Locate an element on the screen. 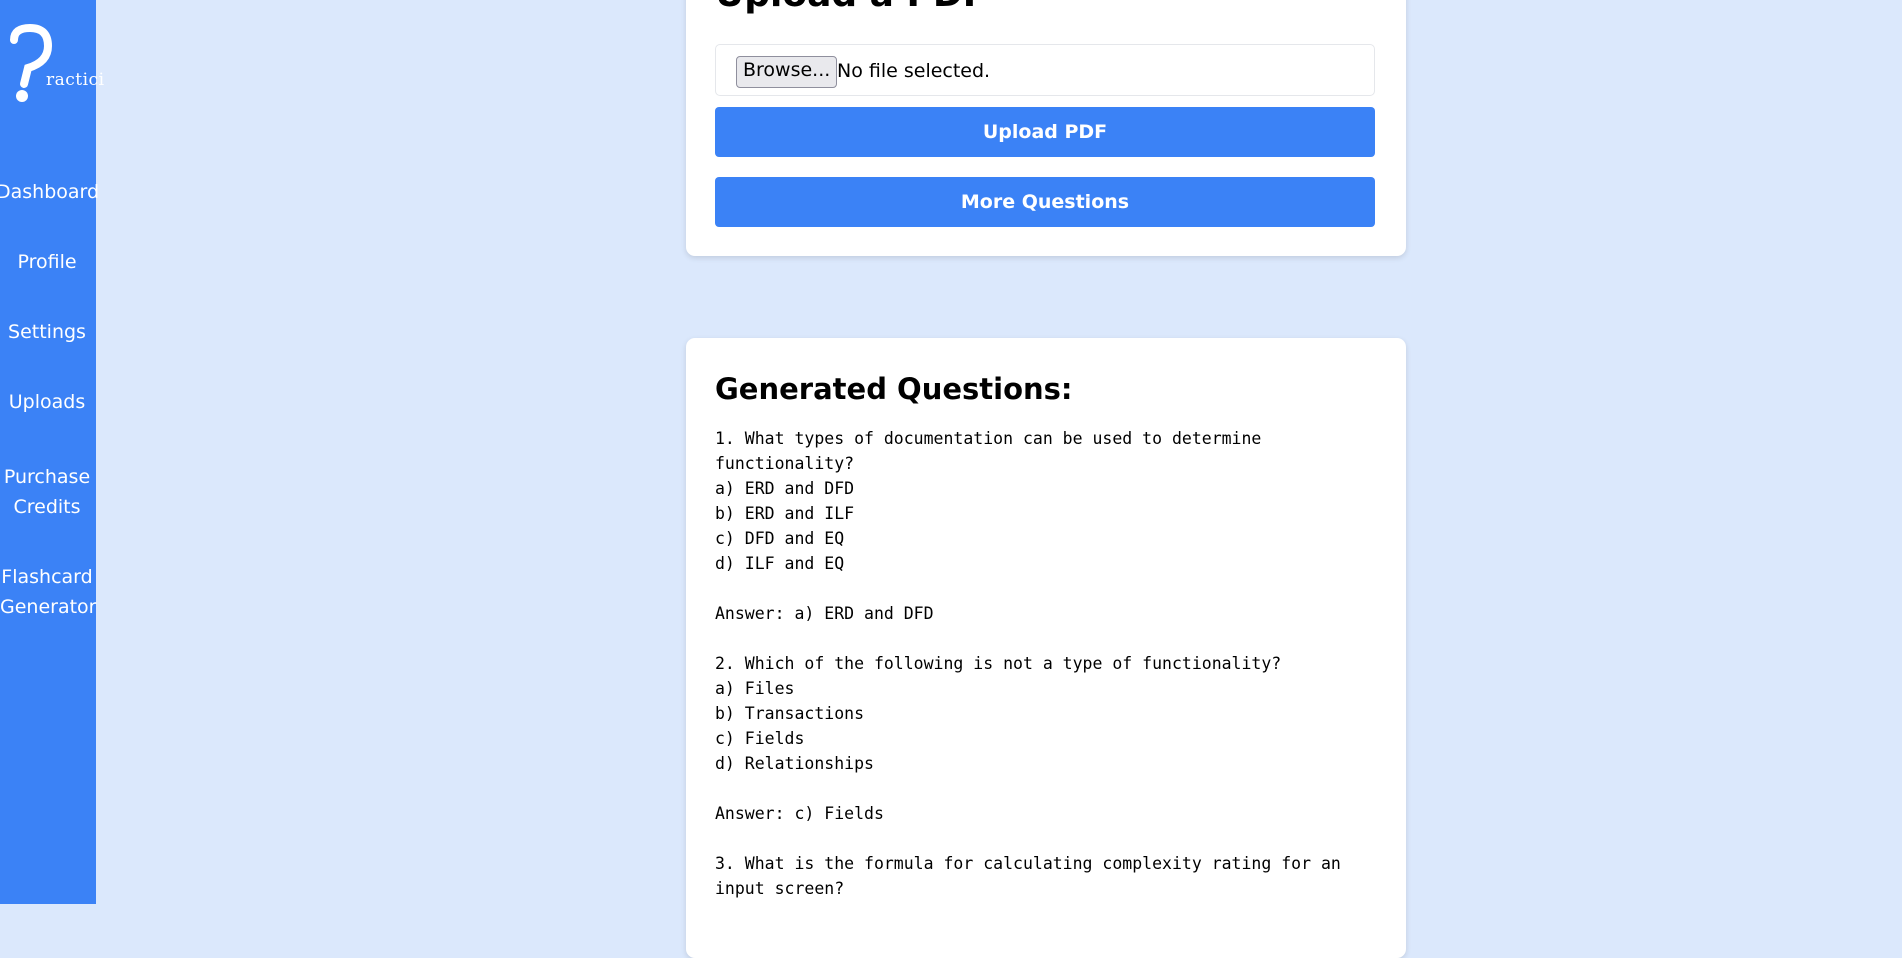 Image resolution: width=1902 pixels, height=958 pixels. sidebar-item-settings: Settings is located at coordinates (47, 332).